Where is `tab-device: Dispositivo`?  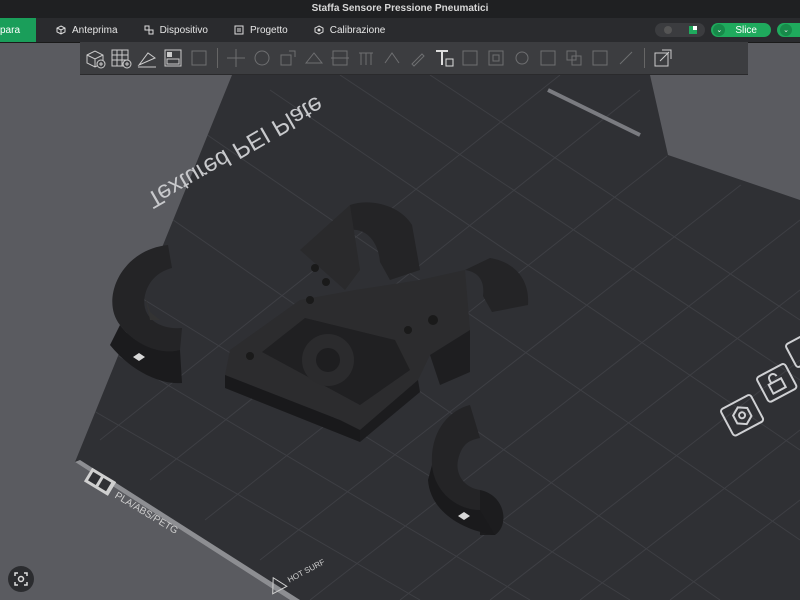 tab-device: Dispositivo is located at coordinates (176, 30).